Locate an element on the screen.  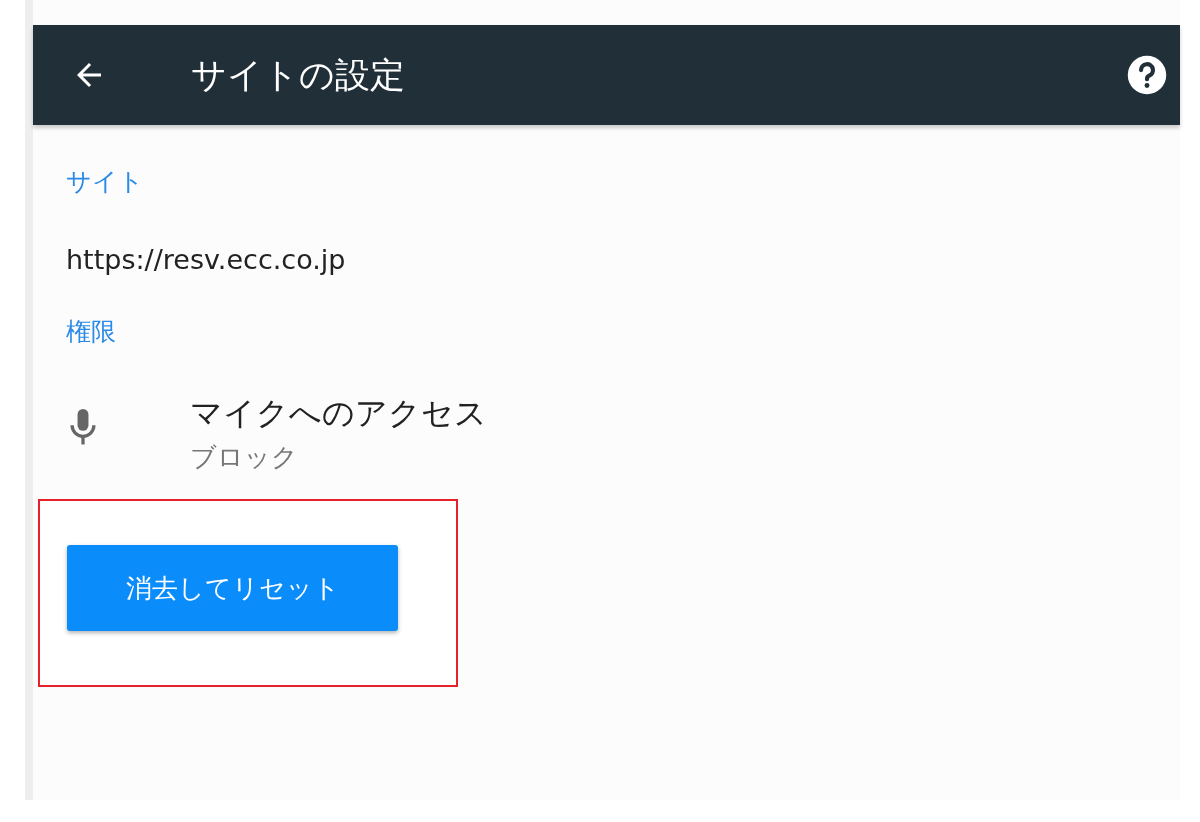
section-heading: 権限 is located at coordinates (91, 332).